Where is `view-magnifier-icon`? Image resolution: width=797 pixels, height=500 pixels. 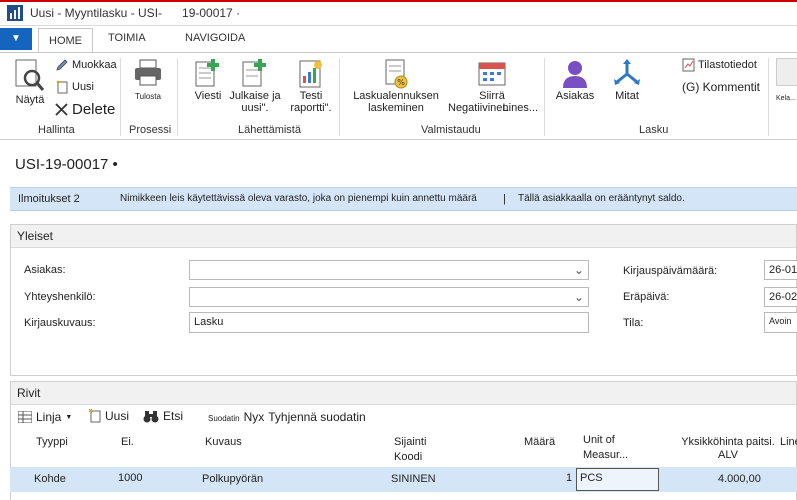
view-magnifier-icon is located at coordinates (30, 75).